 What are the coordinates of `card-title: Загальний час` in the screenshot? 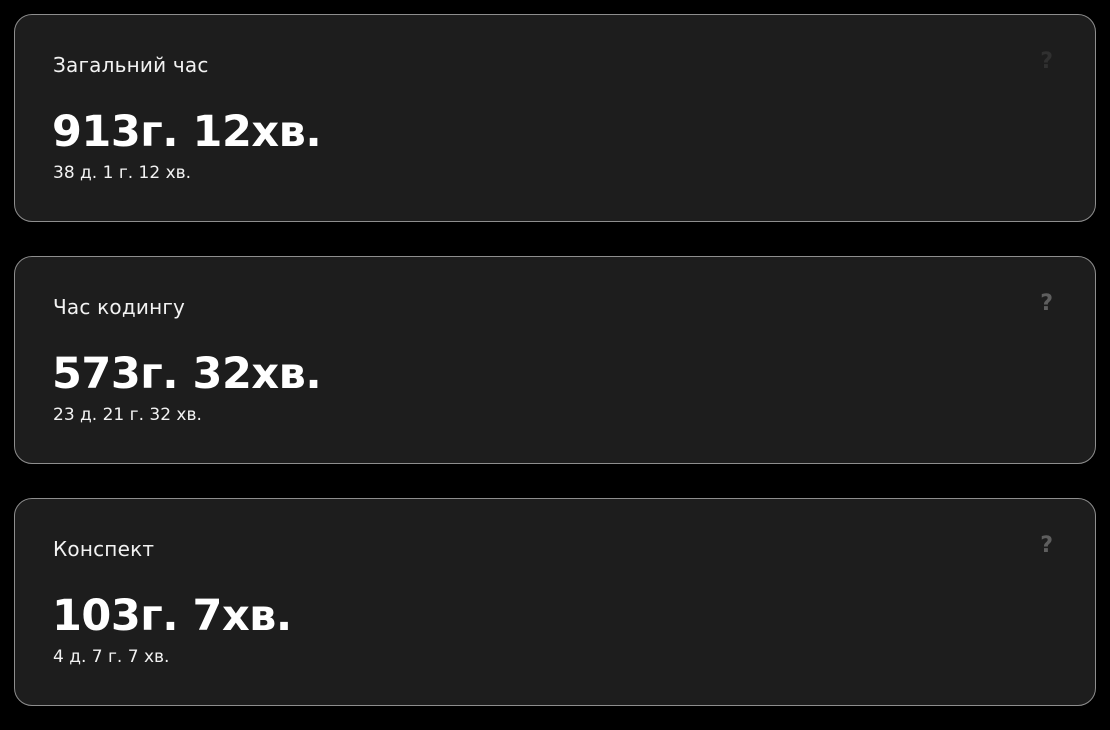 It's located at (131, 65).